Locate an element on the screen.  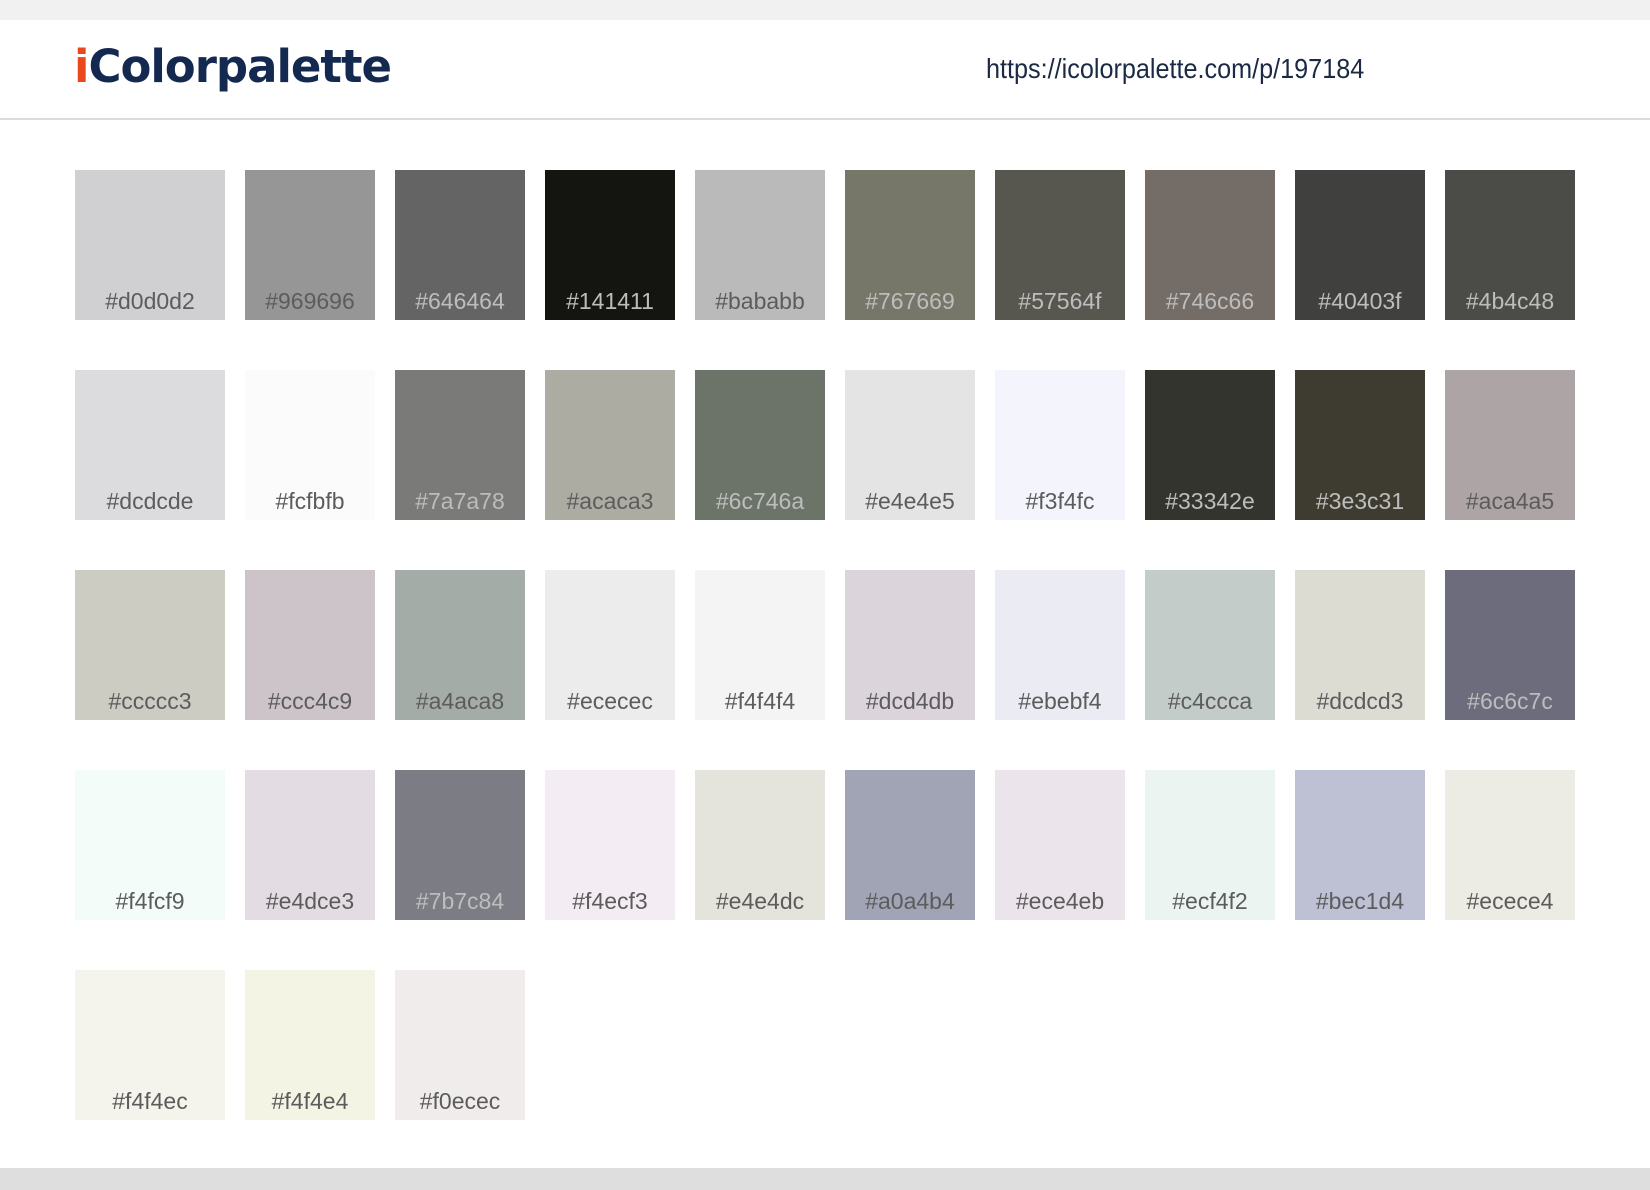
color-swatch: #aca4a5 is located at coordinates (1510, 445).